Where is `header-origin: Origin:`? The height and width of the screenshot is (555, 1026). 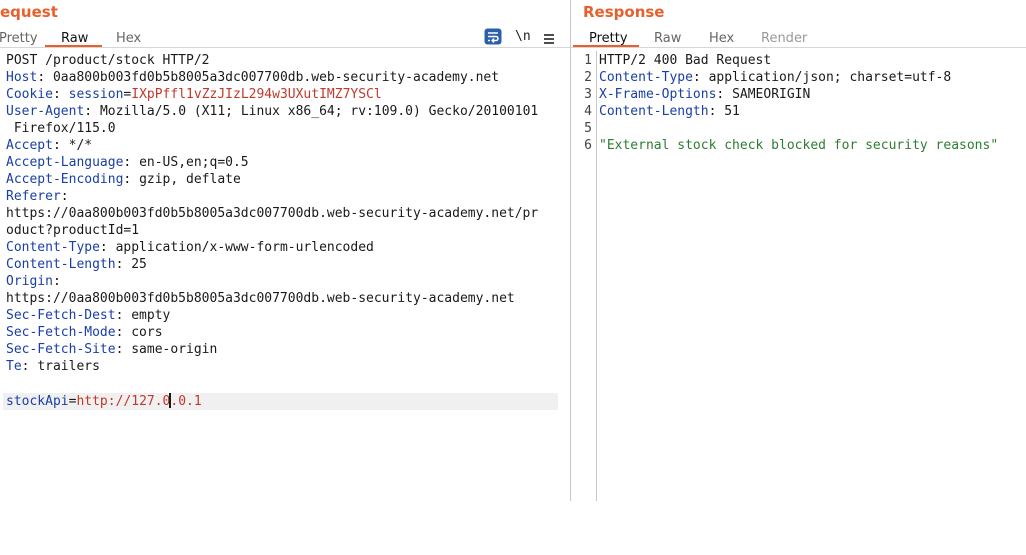
header-origin: Origin: is located at coordinates (33, 281).